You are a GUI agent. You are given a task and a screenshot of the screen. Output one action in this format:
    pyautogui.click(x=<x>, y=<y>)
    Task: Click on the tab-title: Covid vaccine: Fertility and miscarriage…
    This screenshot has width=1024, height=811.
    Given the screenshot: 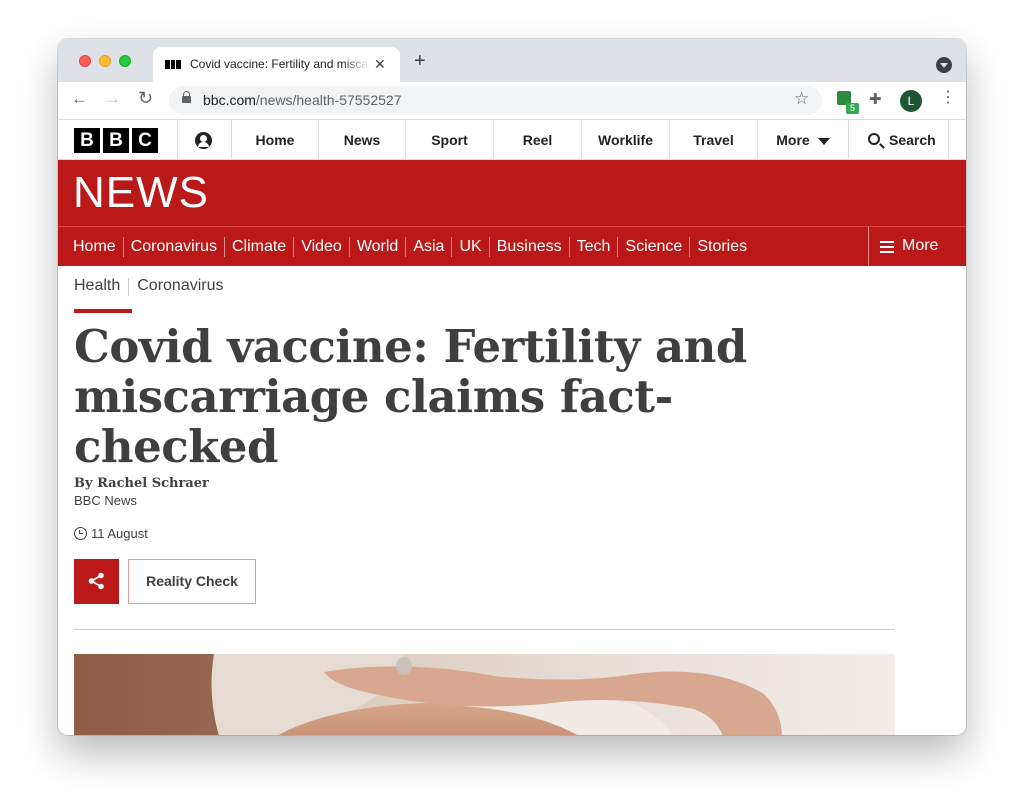 What is the action you would take?
    pyautogui.click(x=280, y=64)
    